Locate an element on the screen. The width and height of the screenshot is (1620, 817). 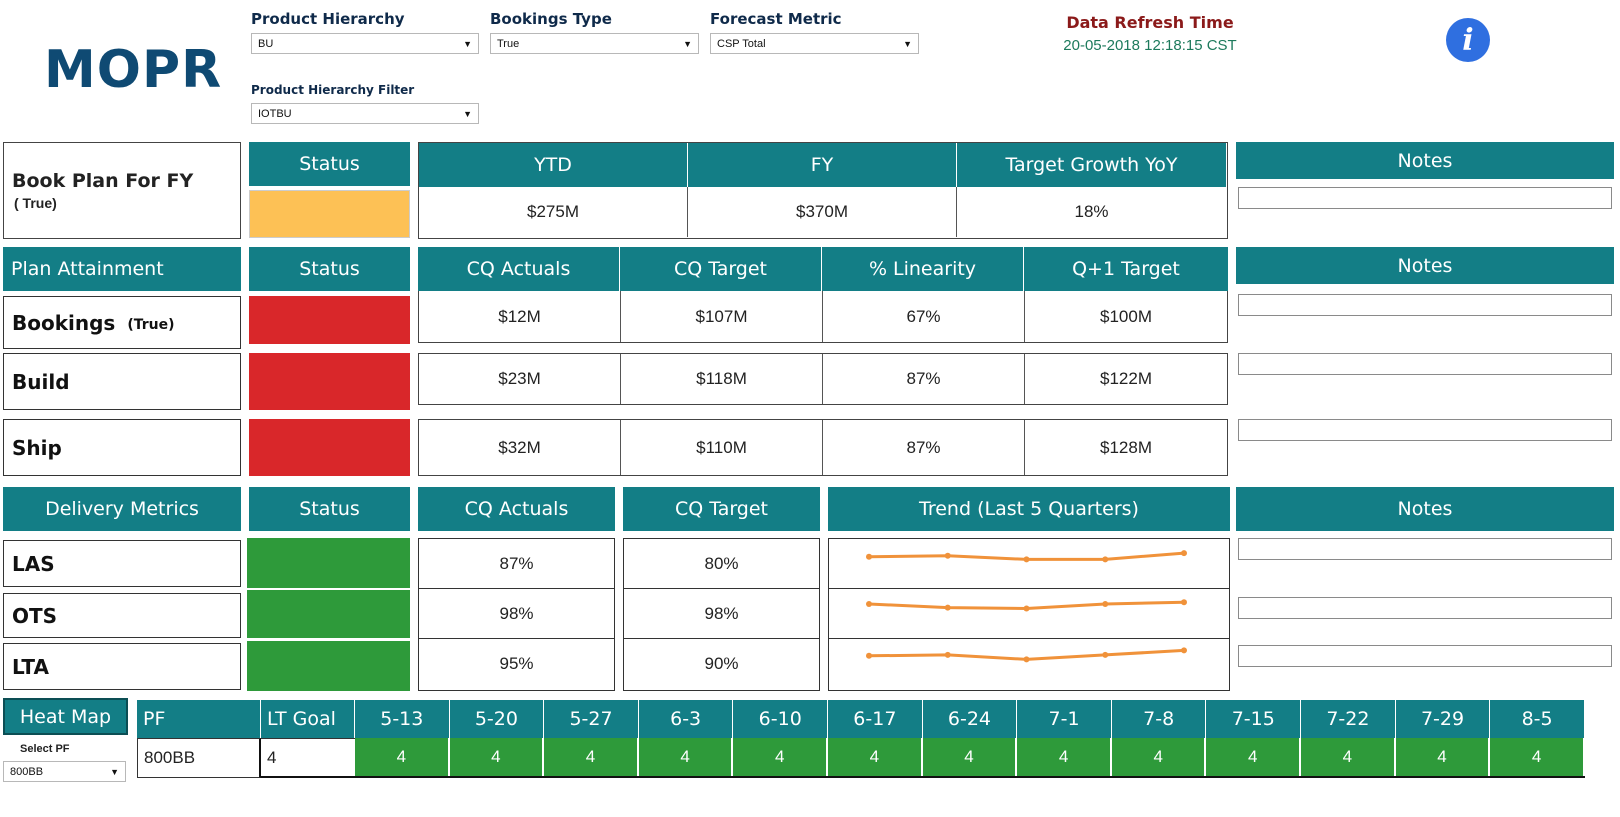
week-header: 6-10 is located at coordinates (781, 719).